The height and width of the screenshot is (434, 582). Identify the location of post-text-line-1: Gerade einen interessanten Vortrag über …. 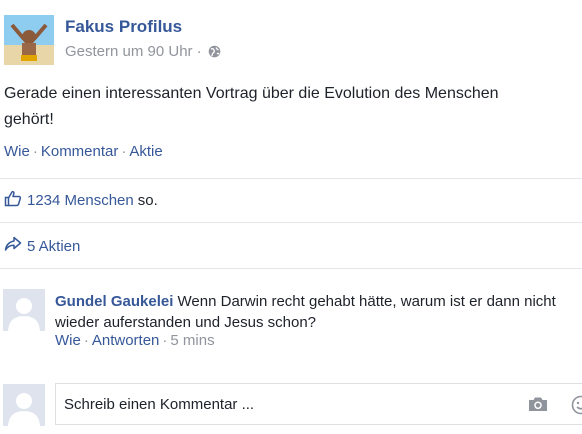
(251, 93).